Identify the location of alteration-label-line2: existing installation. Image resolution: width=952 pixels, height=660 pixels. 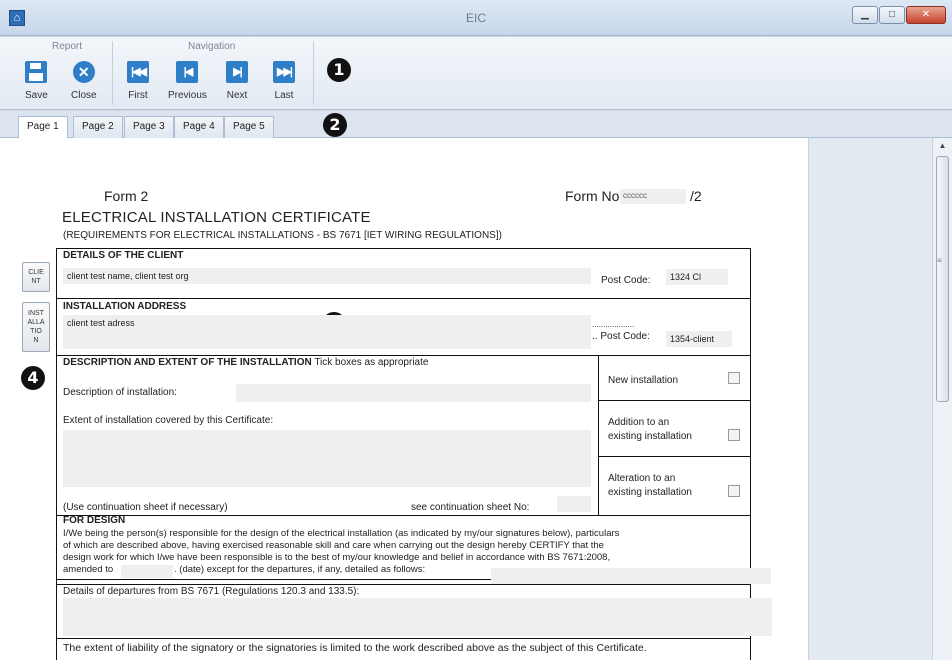
(650, 492).